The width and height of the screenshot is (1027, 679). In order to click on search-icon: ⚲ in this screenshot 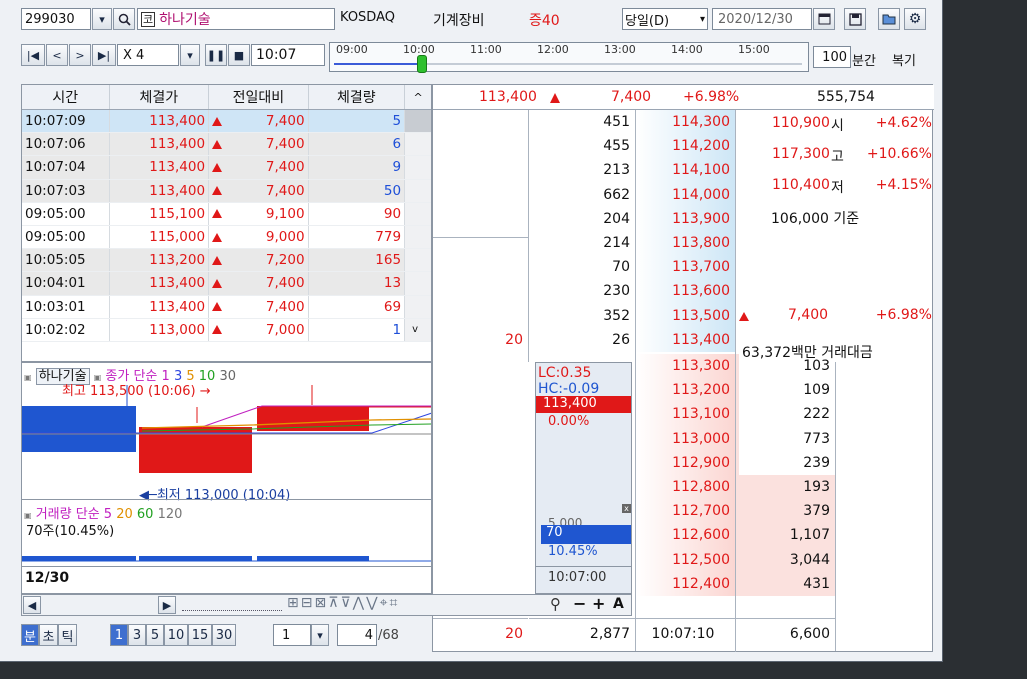, I will do `click(555, 604)`.